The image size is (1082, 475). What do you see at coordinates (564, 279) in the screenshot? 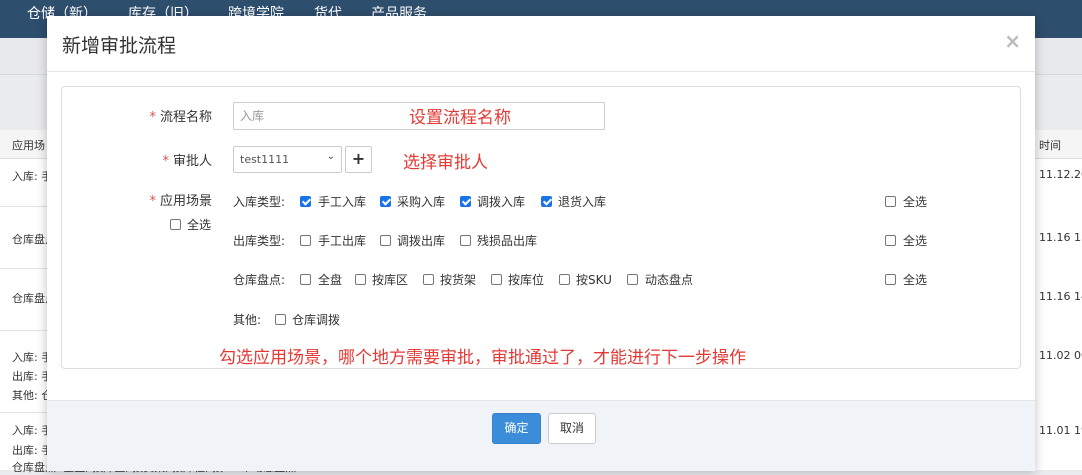
I see `checkbox-by-sku` at bounding box center [564, 279].